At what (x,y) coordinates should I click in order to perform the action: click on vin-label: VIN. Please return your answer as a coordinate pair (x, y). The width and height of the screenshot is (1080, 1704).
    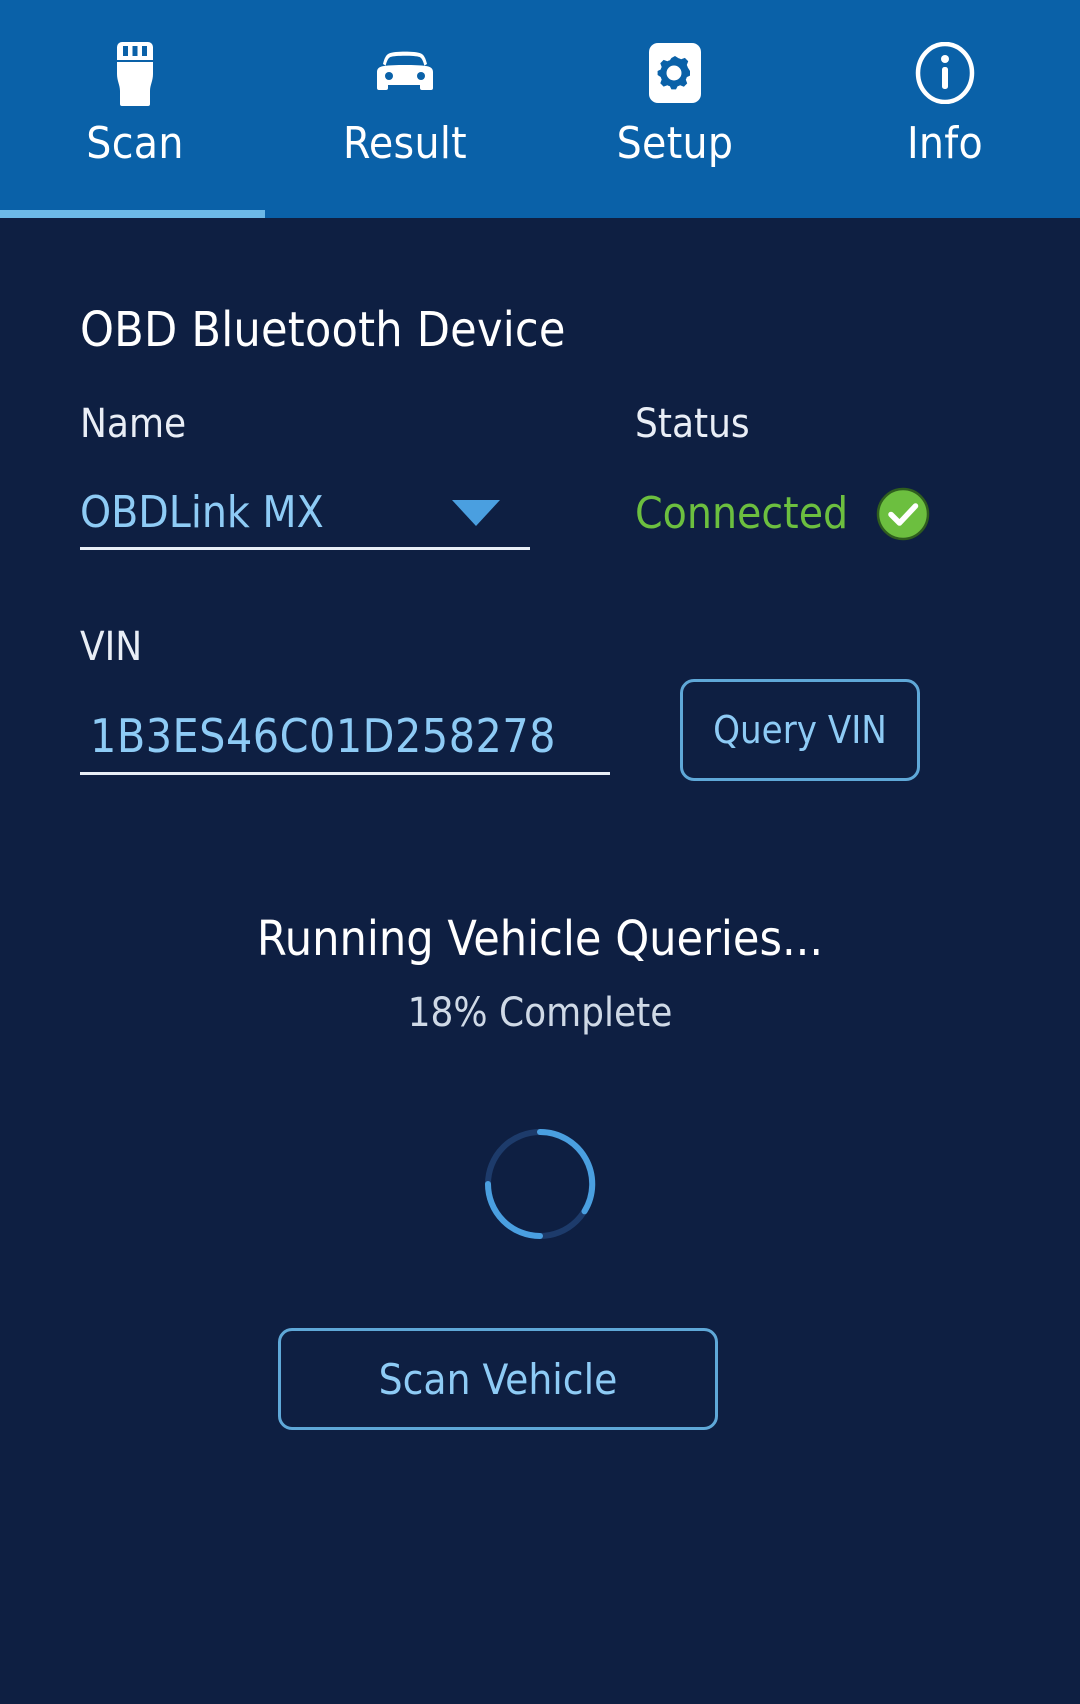
    Looking at the image, I should click on (111, 647).